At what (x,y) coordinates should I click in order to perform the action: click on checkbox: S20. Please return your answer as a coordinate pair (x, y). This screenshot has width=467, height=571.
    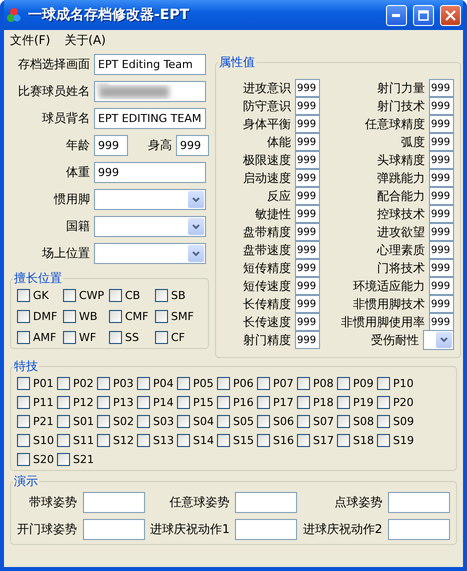
    Looking at the image, I should click on (37, 459).